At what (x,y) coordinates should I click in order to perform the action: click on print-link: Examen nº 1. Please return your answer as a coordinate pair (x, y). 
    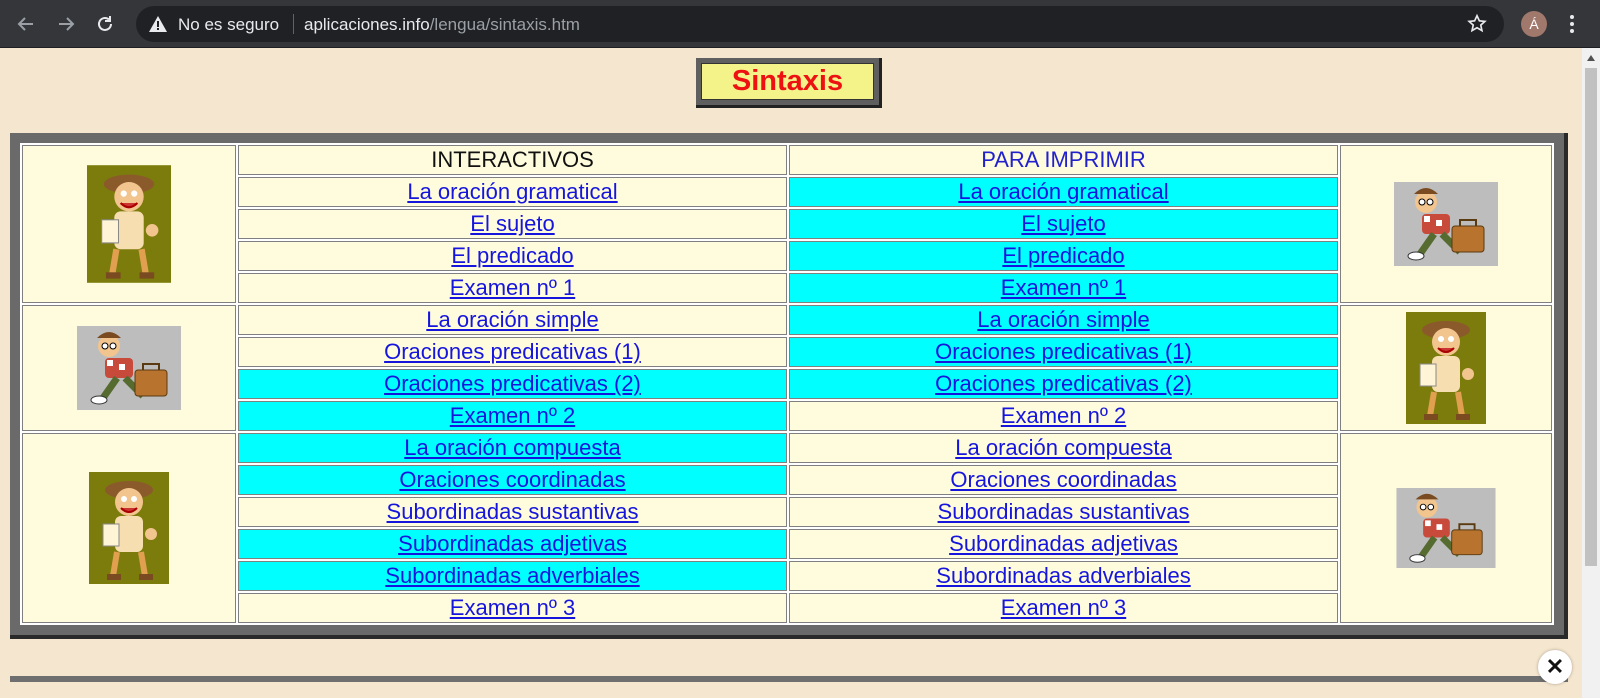
    Looking at the image, I should click on (1063, 287).